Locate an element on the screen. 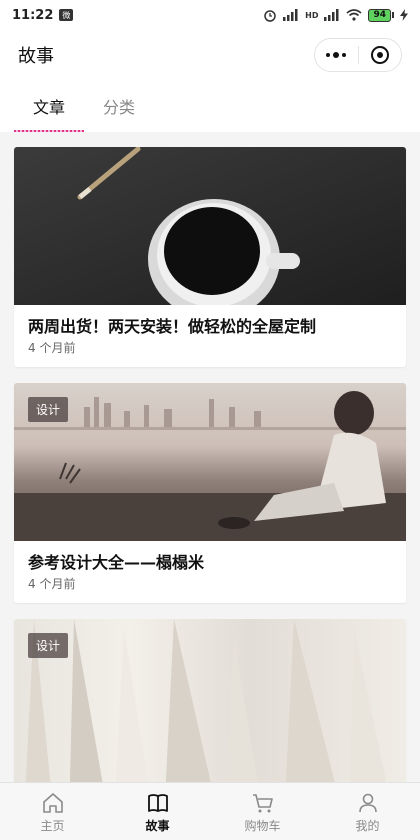 This screenshot has height=840, width=420. cart-icon is located at coordinates (262, 803).